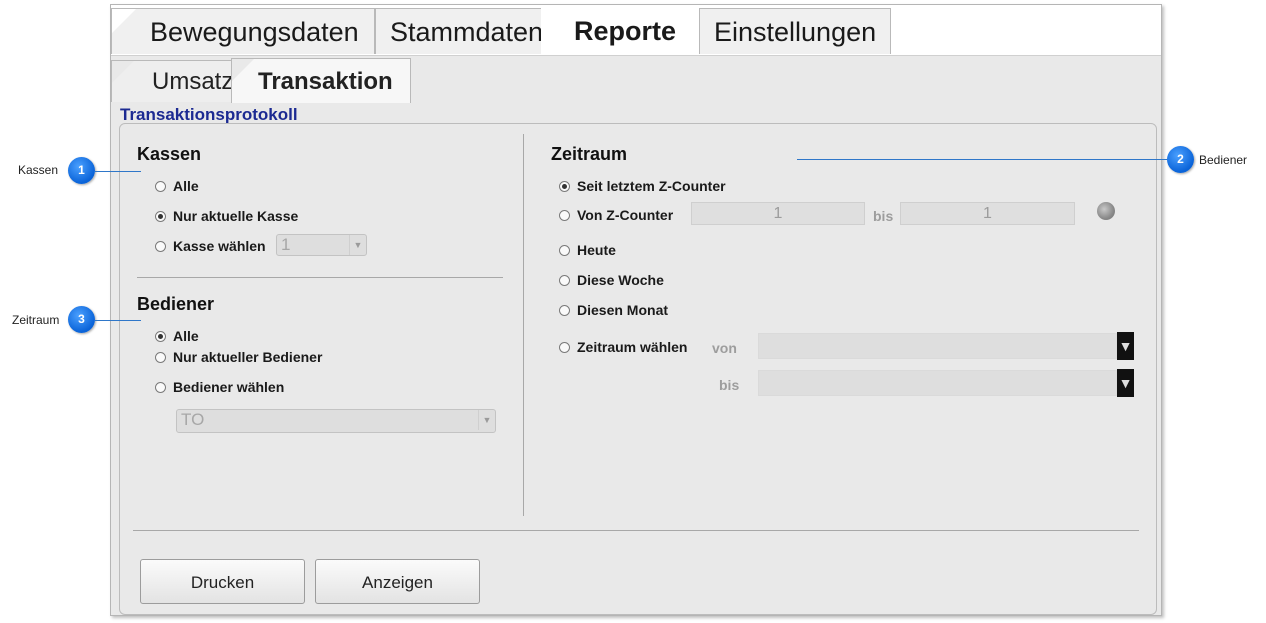 Image resolution: width=1266 pixels, height=623 pixels. What do you see at coordinates (778, 213) in the screenshot?
I see `z-counter-from-input: 1` at bounding box center [778, 213].